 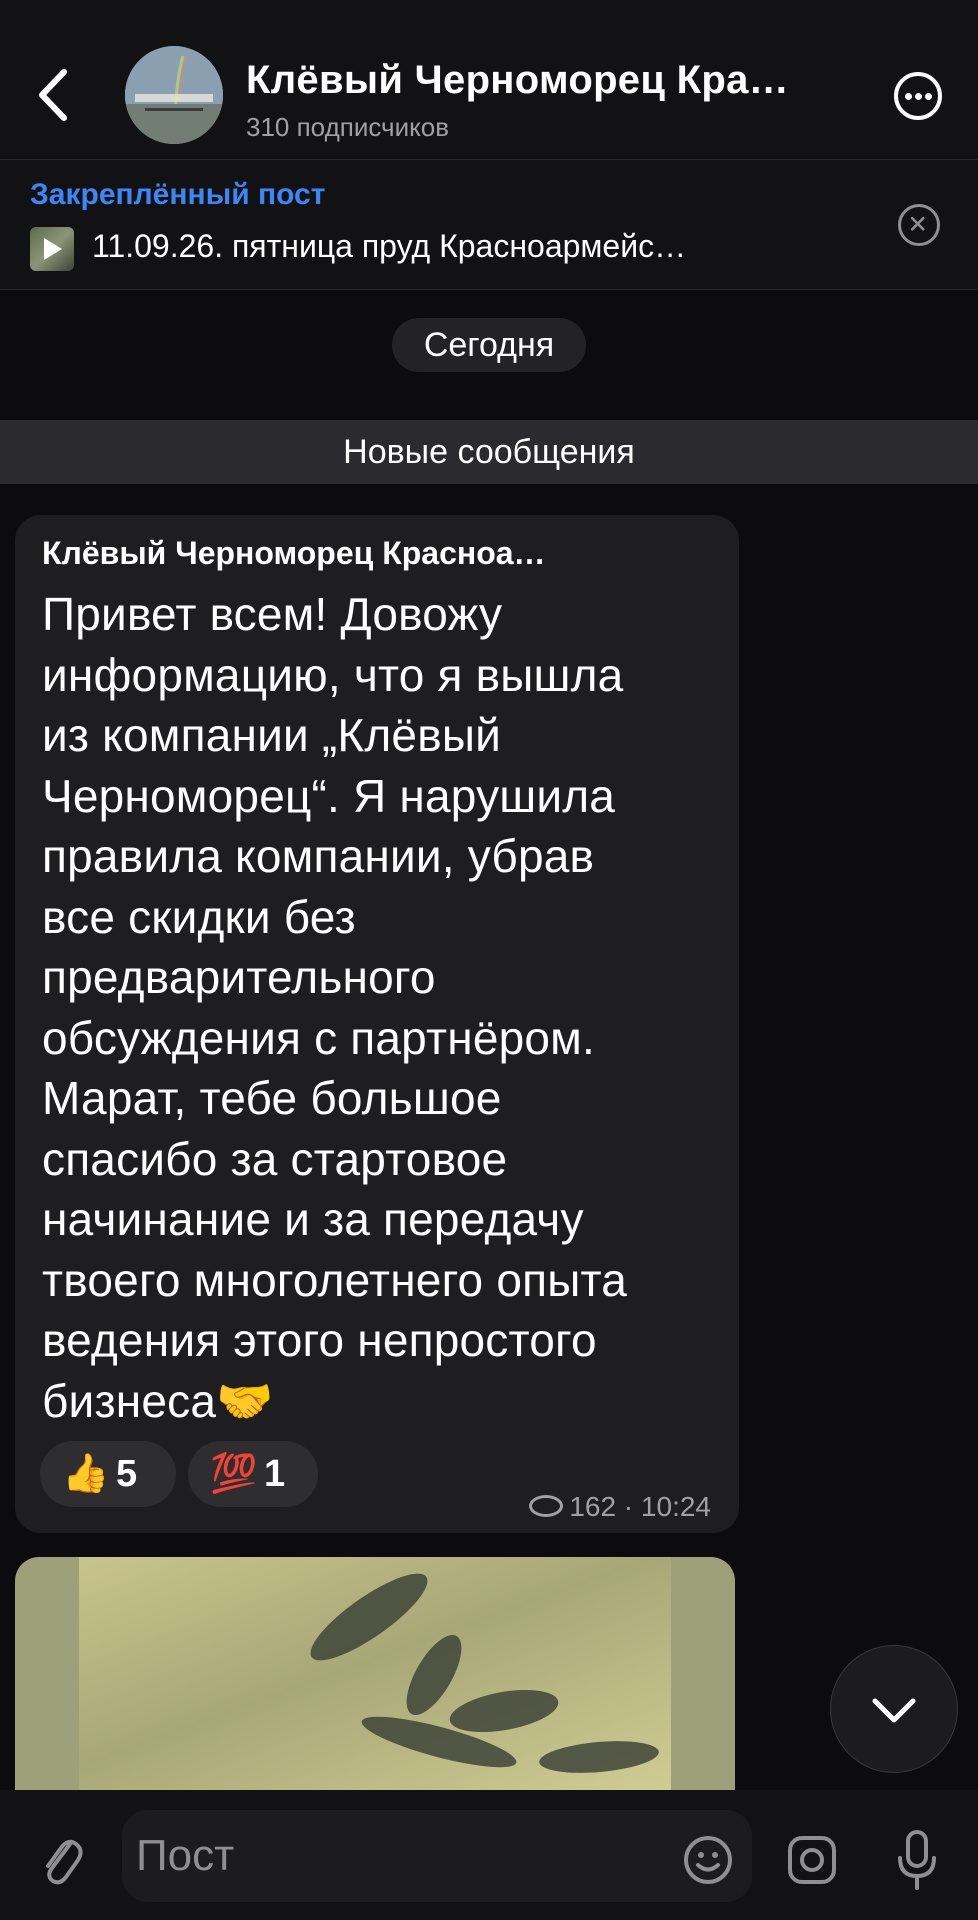 I want to click on paperclip-icon, so click(x=60, y=1859).